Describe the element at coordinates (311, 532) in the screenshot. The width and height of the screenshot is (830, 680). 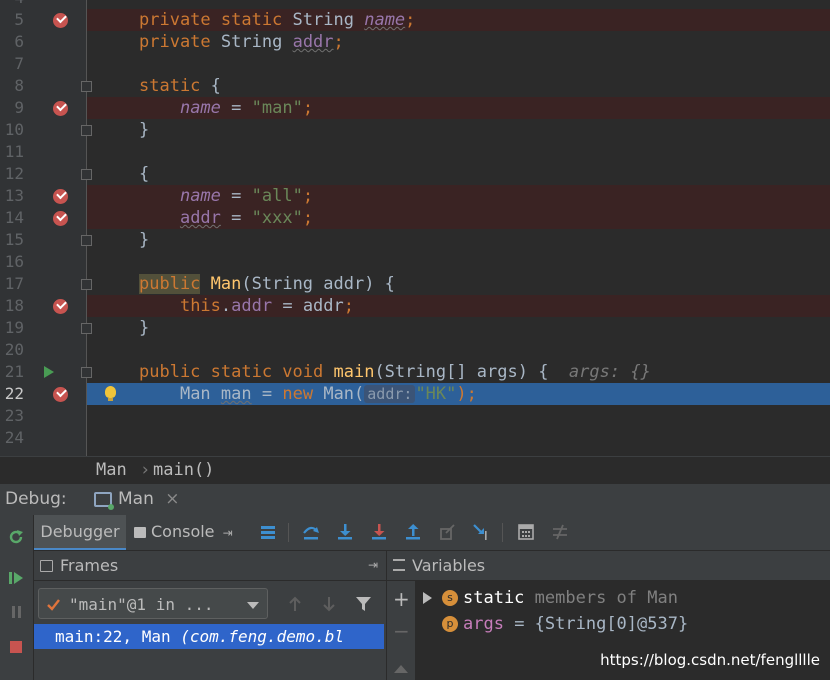
I see `step-over-icon` at that location.